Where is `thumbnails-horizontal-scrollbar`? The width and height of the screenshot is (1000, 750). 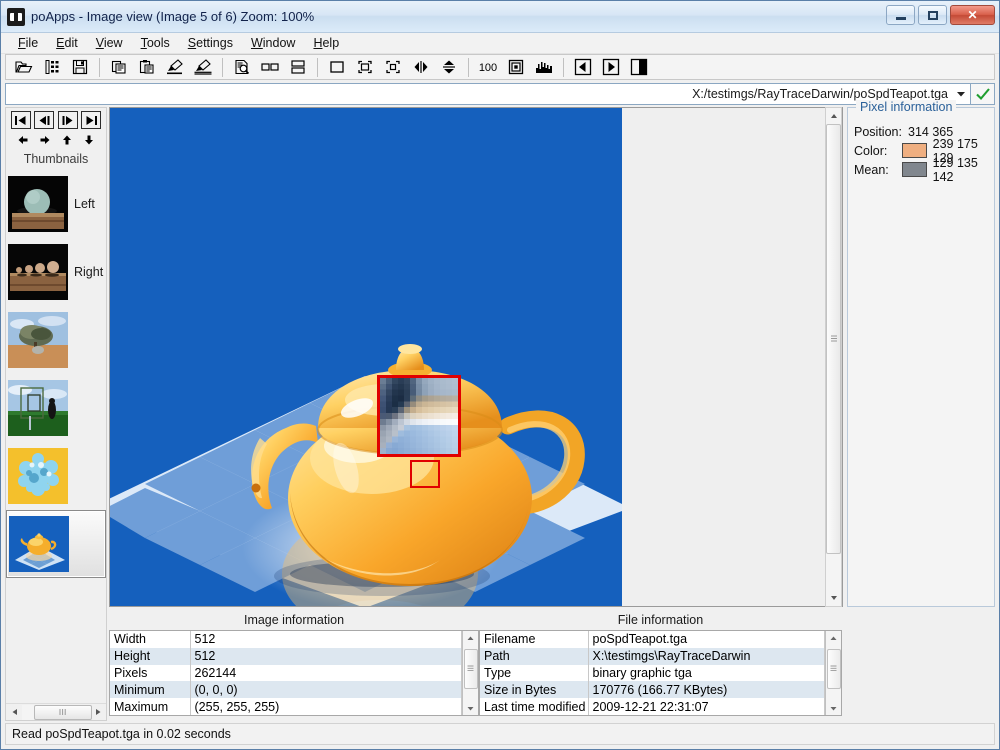 thumbnails-horizontal-scrollbar is located at coordinates (56, 711).